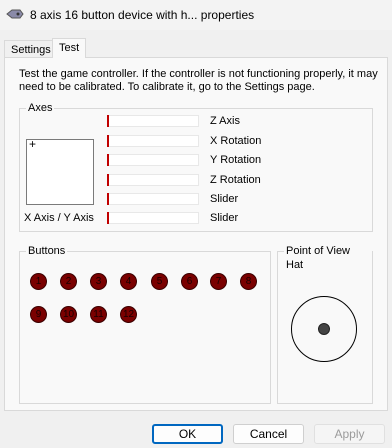 This screenshot has height=448, width=392. I want to click on axis-bar-y-rotation, so click(153, 160).